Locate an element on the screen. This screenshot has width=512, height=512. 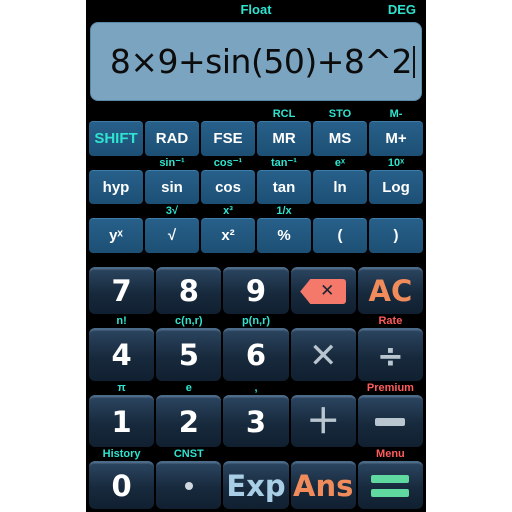
plus-icon: ＋ is located at coordinates (323, 422).